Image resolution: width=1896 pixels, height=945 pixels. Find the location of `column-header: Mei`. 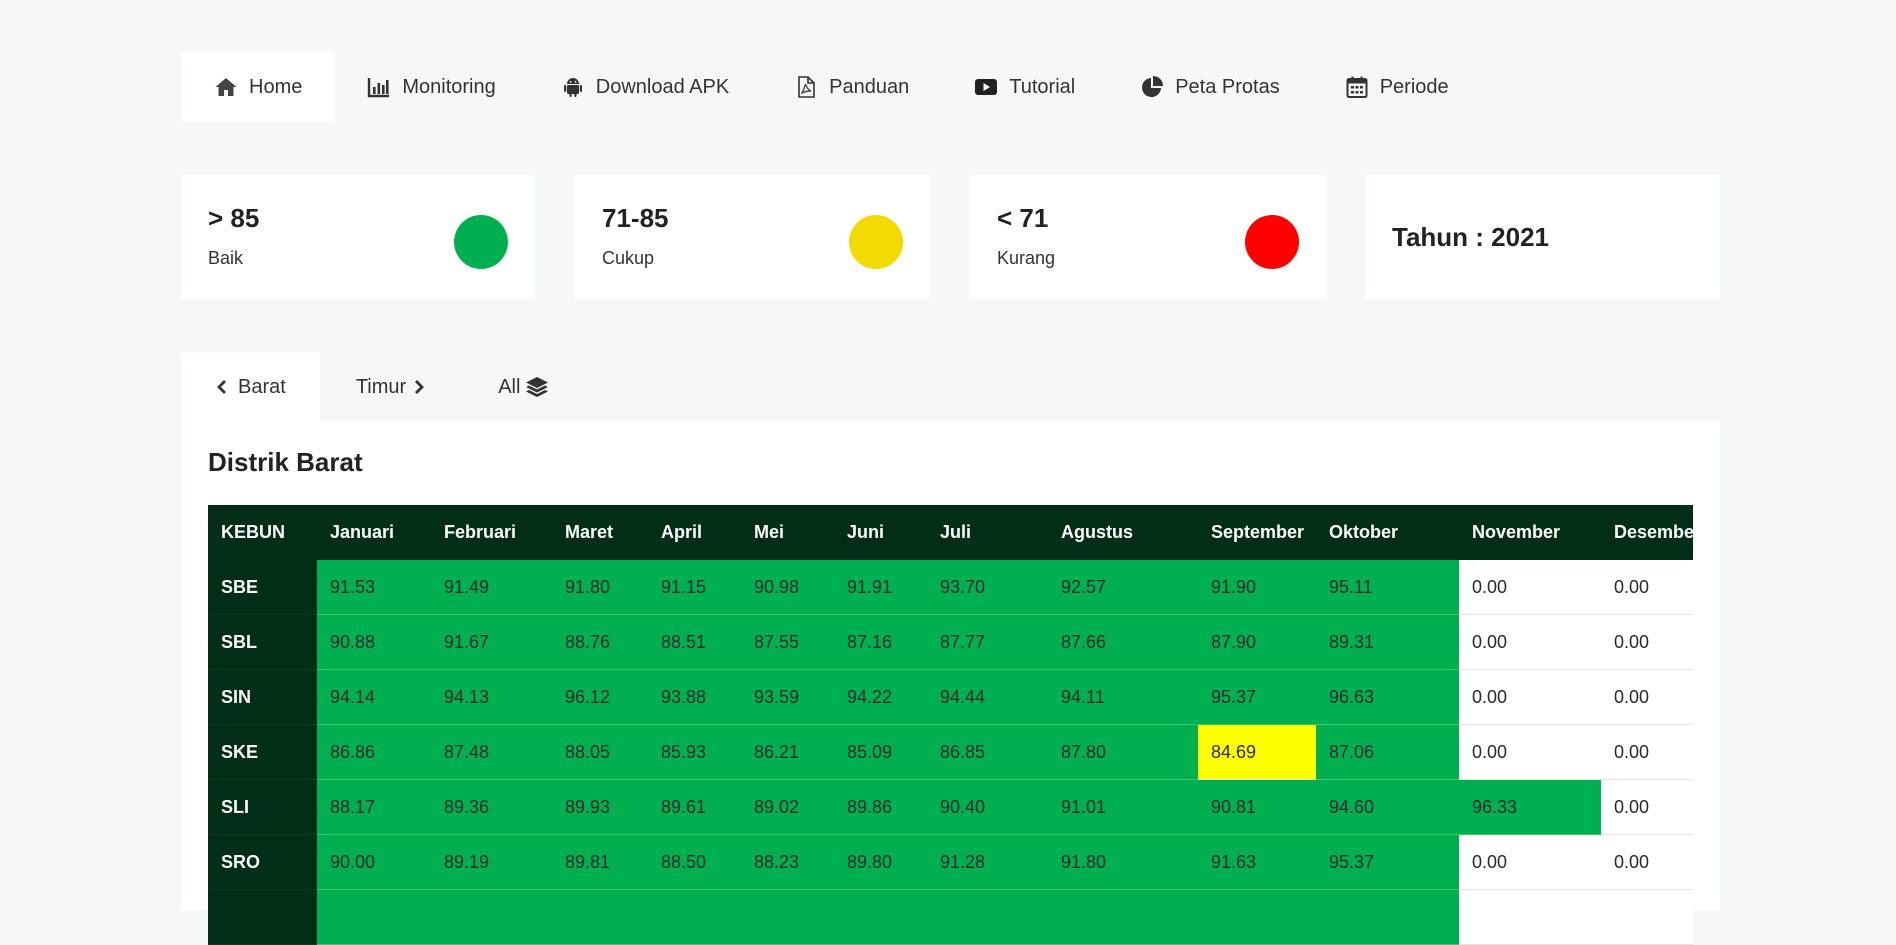

column-header: Mei is located at coordinates (787, 532).